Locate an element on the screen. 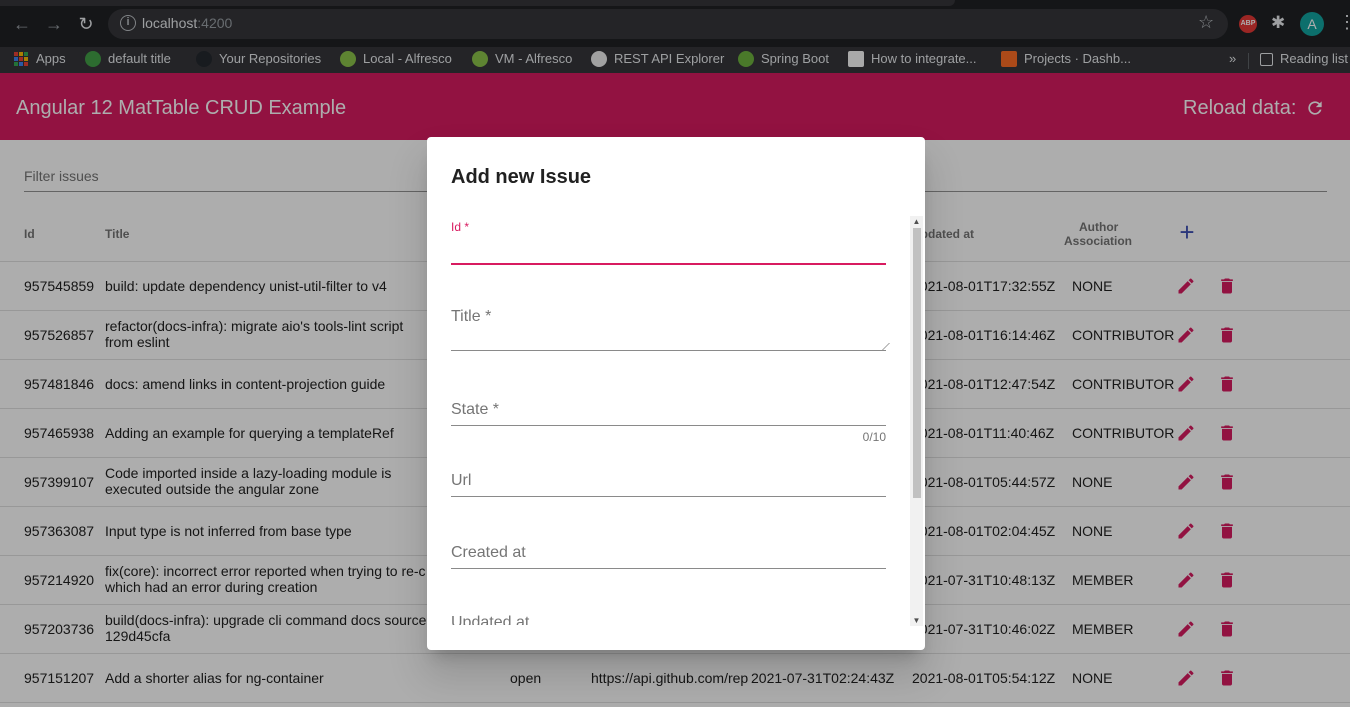 This screenshot has width=1350, height=707. title-field-label: Title * is located at coordinates (471, 316).